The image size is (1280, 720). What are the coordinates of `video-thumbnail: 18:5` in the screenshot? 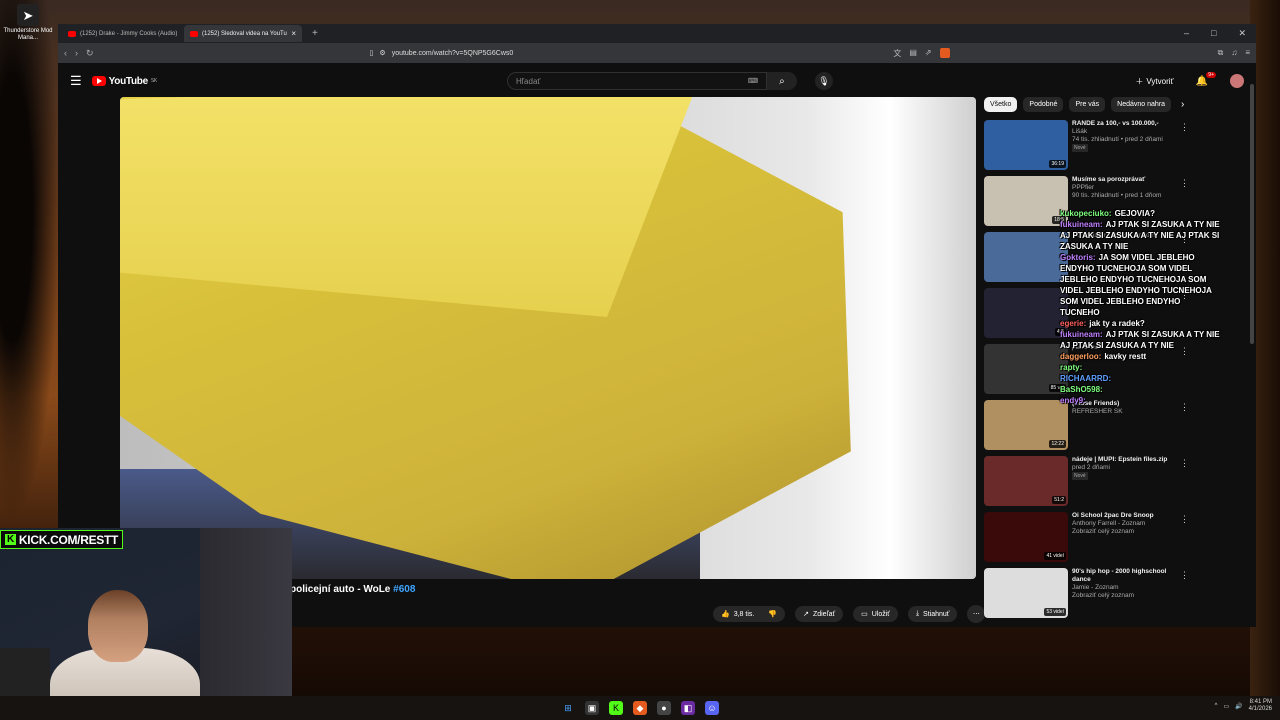 It's located at (1026, 201).